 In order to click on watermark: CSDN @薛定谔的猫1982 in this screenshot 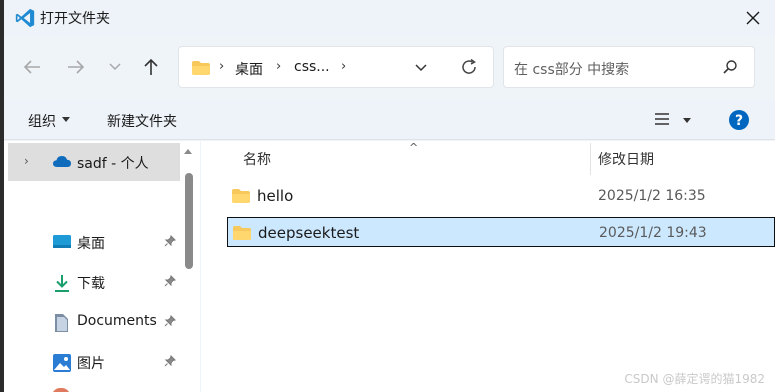, I will do `click(694, 379)`.